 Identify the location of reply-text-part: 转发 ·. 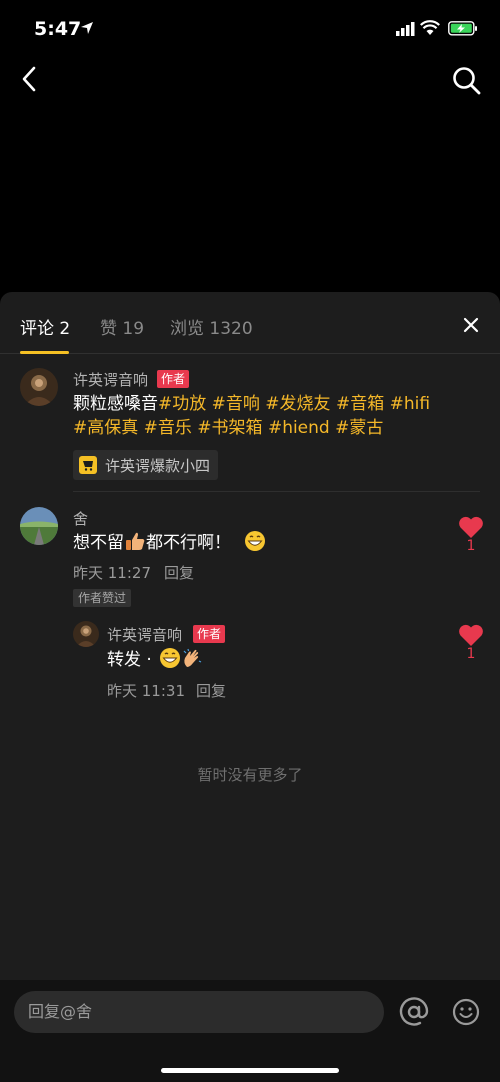
(129, 660).